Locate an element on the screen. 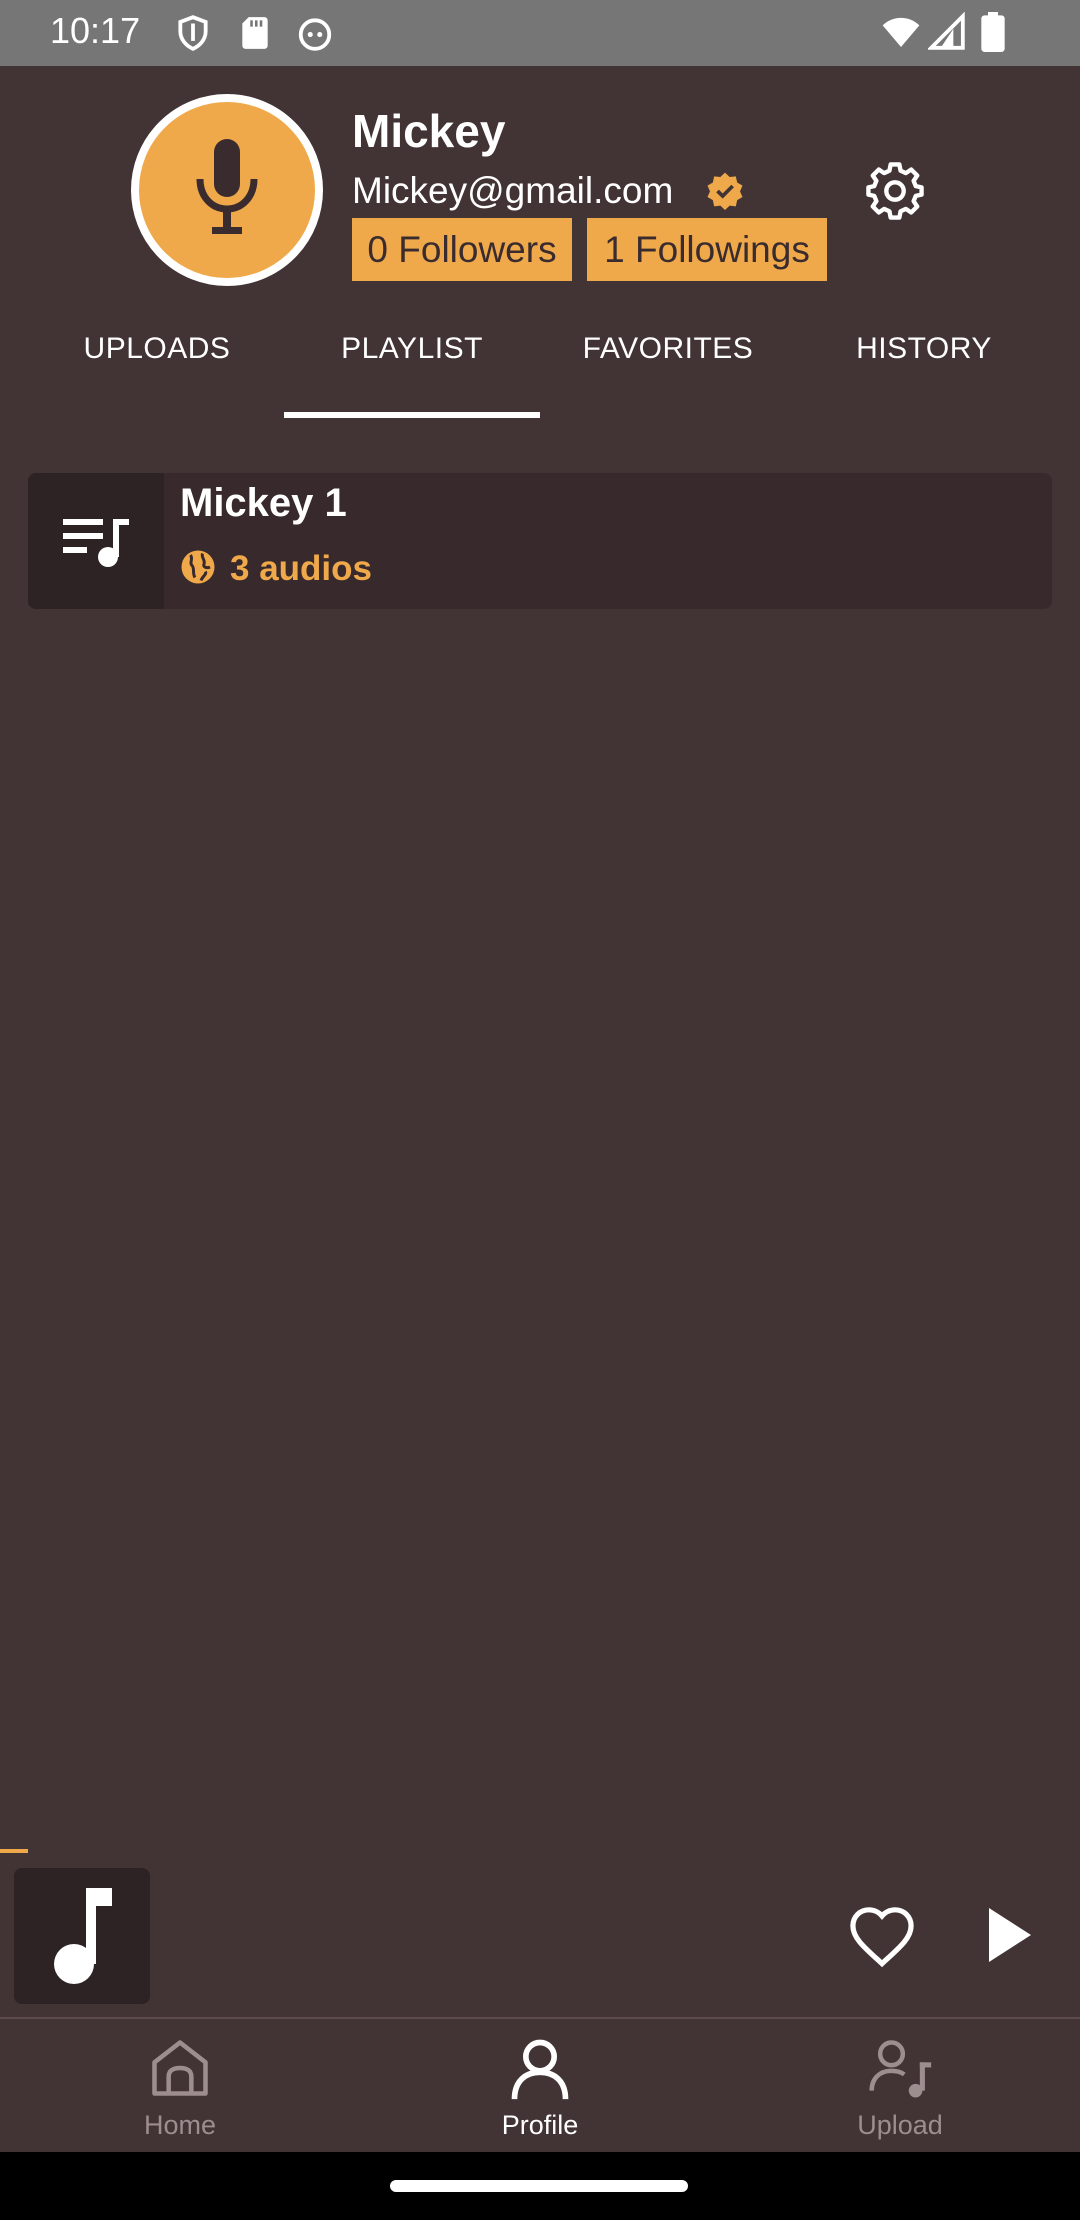  signal-icon is located at coordinates (946, 31).